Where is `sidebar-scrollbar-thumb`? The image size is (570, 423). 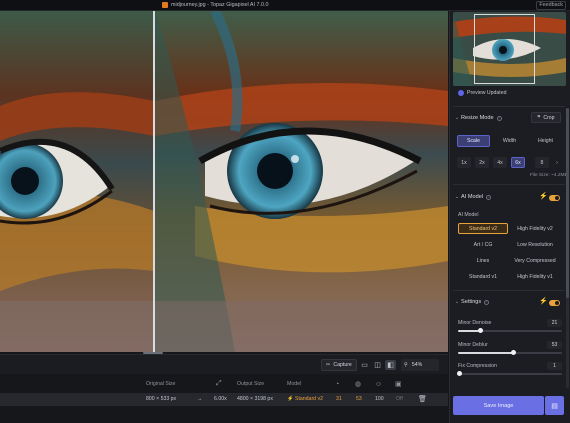 sidebar-scrollbar-thumb is located at coordinates (567, 203).